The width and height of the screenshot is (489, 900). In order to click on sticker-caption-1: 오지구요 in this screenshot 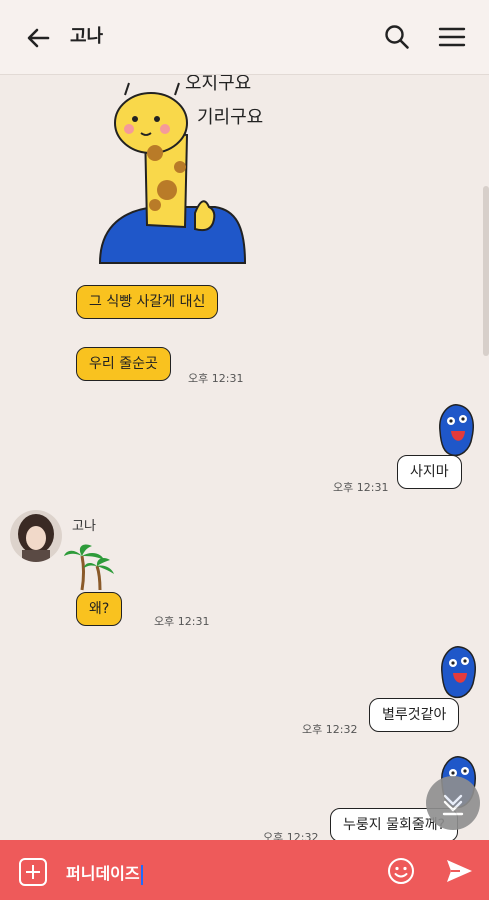, I will do `click(218, 84)`.